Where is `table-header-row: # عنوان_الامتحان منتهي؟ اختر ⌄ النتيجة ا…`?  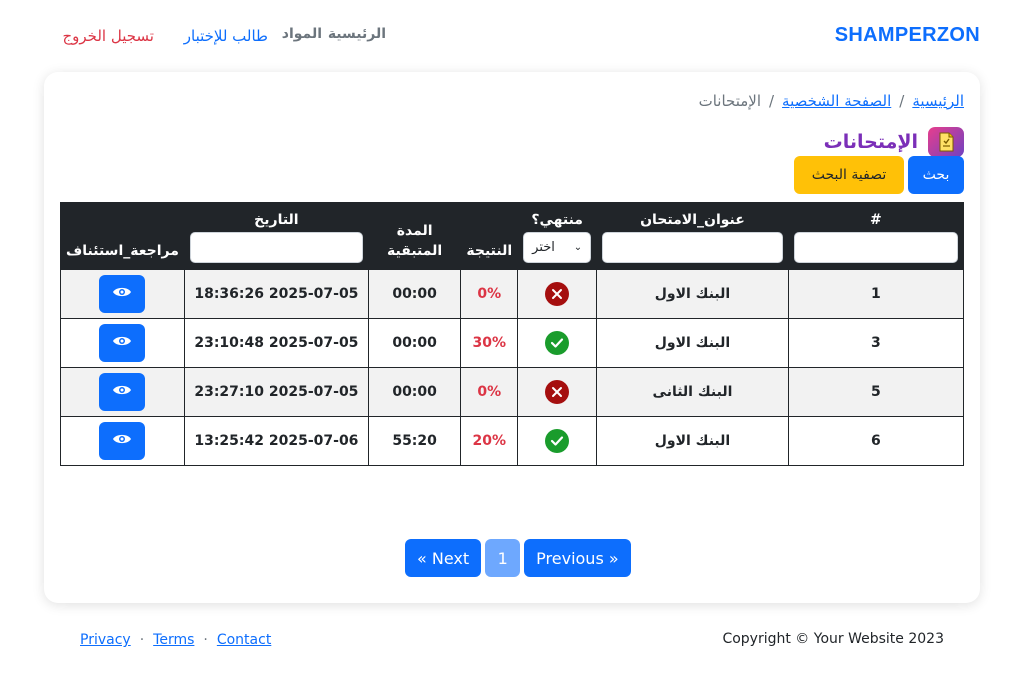
table-header-row: # عنوان_الامتحان منتهي؟ اختر ⌄ النتيجة ا… is located at coordinates (512, 236).